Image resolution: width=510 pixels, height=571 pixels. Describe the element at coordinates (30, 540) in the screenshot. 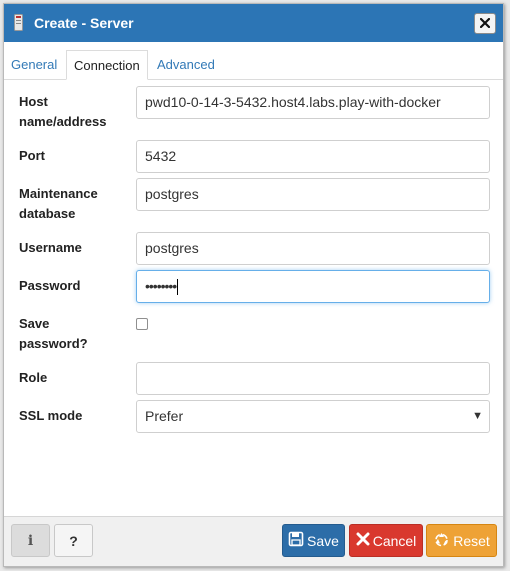

I see `info-button: i` at that location.